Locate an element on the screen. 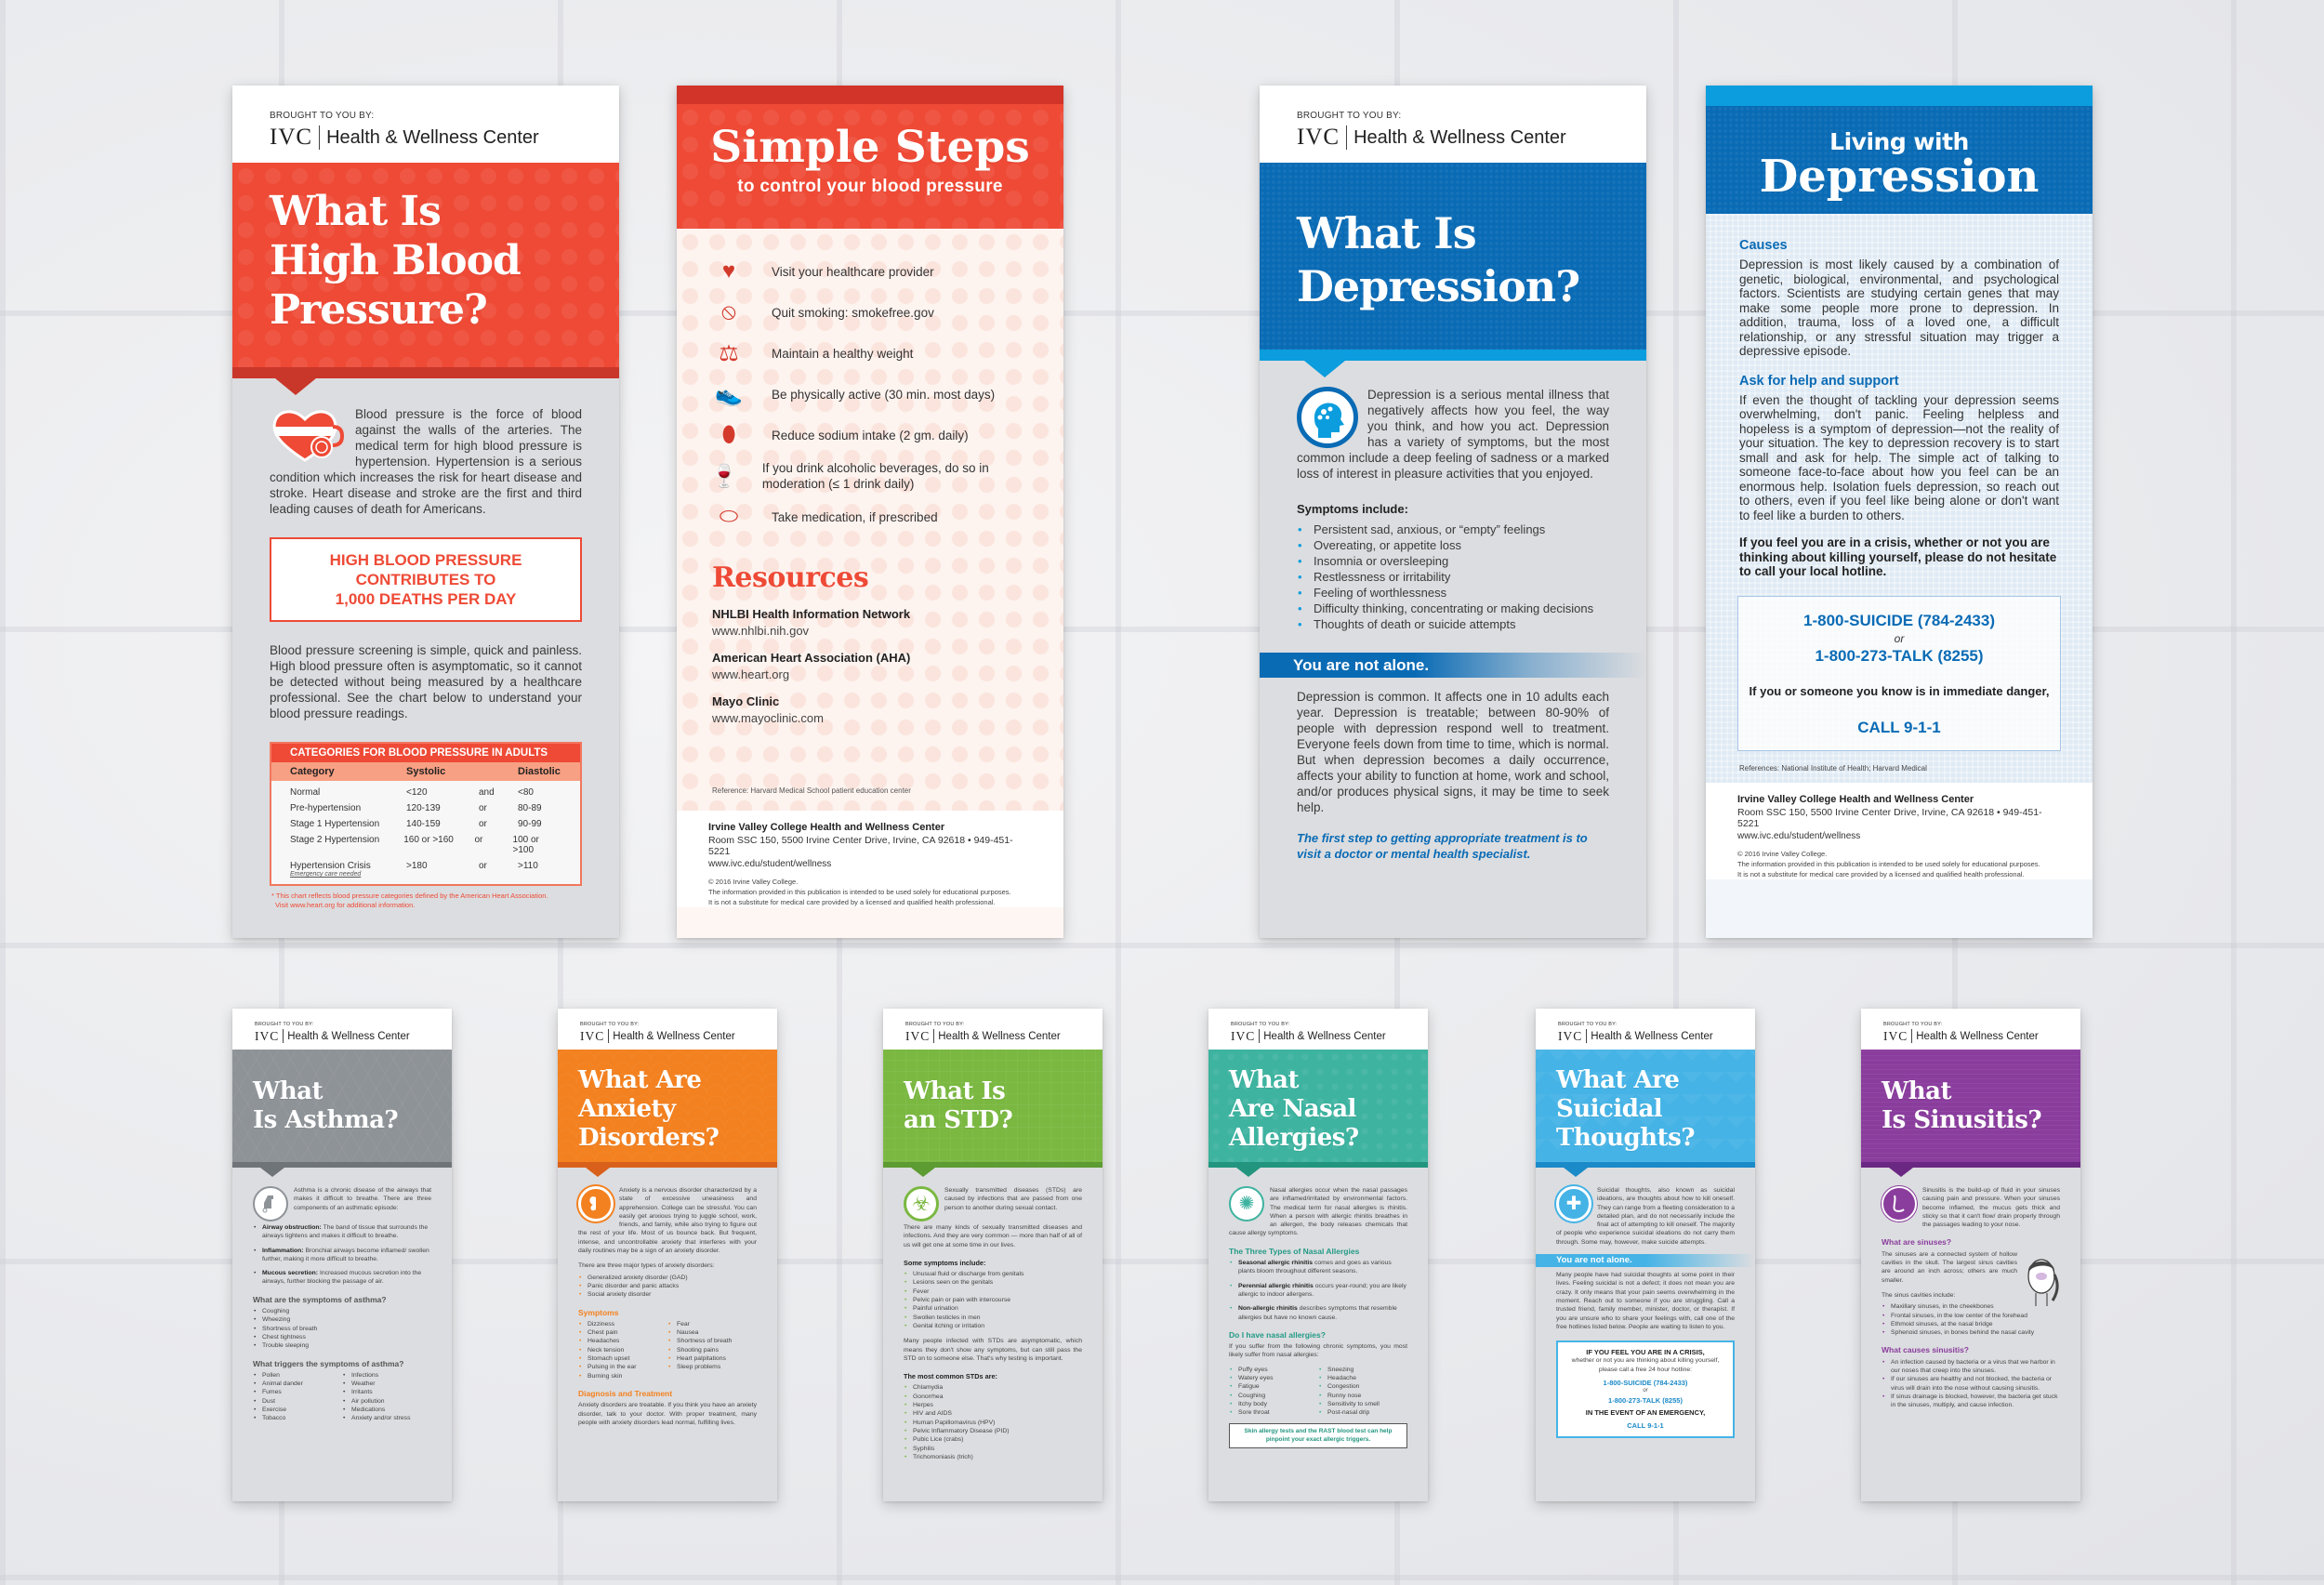  resources-title: Resources is located at coordinates (790, 577).